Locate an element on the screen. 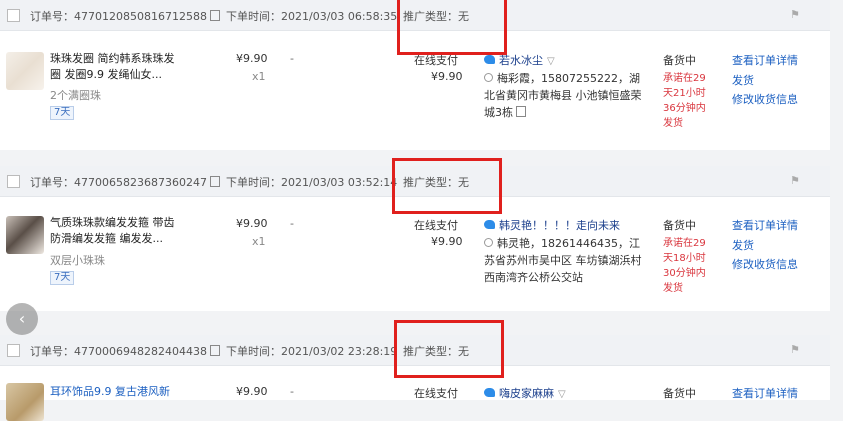  product-title: 耳环饰品9.9 复古港风新 is located at coordinates (115, 392).